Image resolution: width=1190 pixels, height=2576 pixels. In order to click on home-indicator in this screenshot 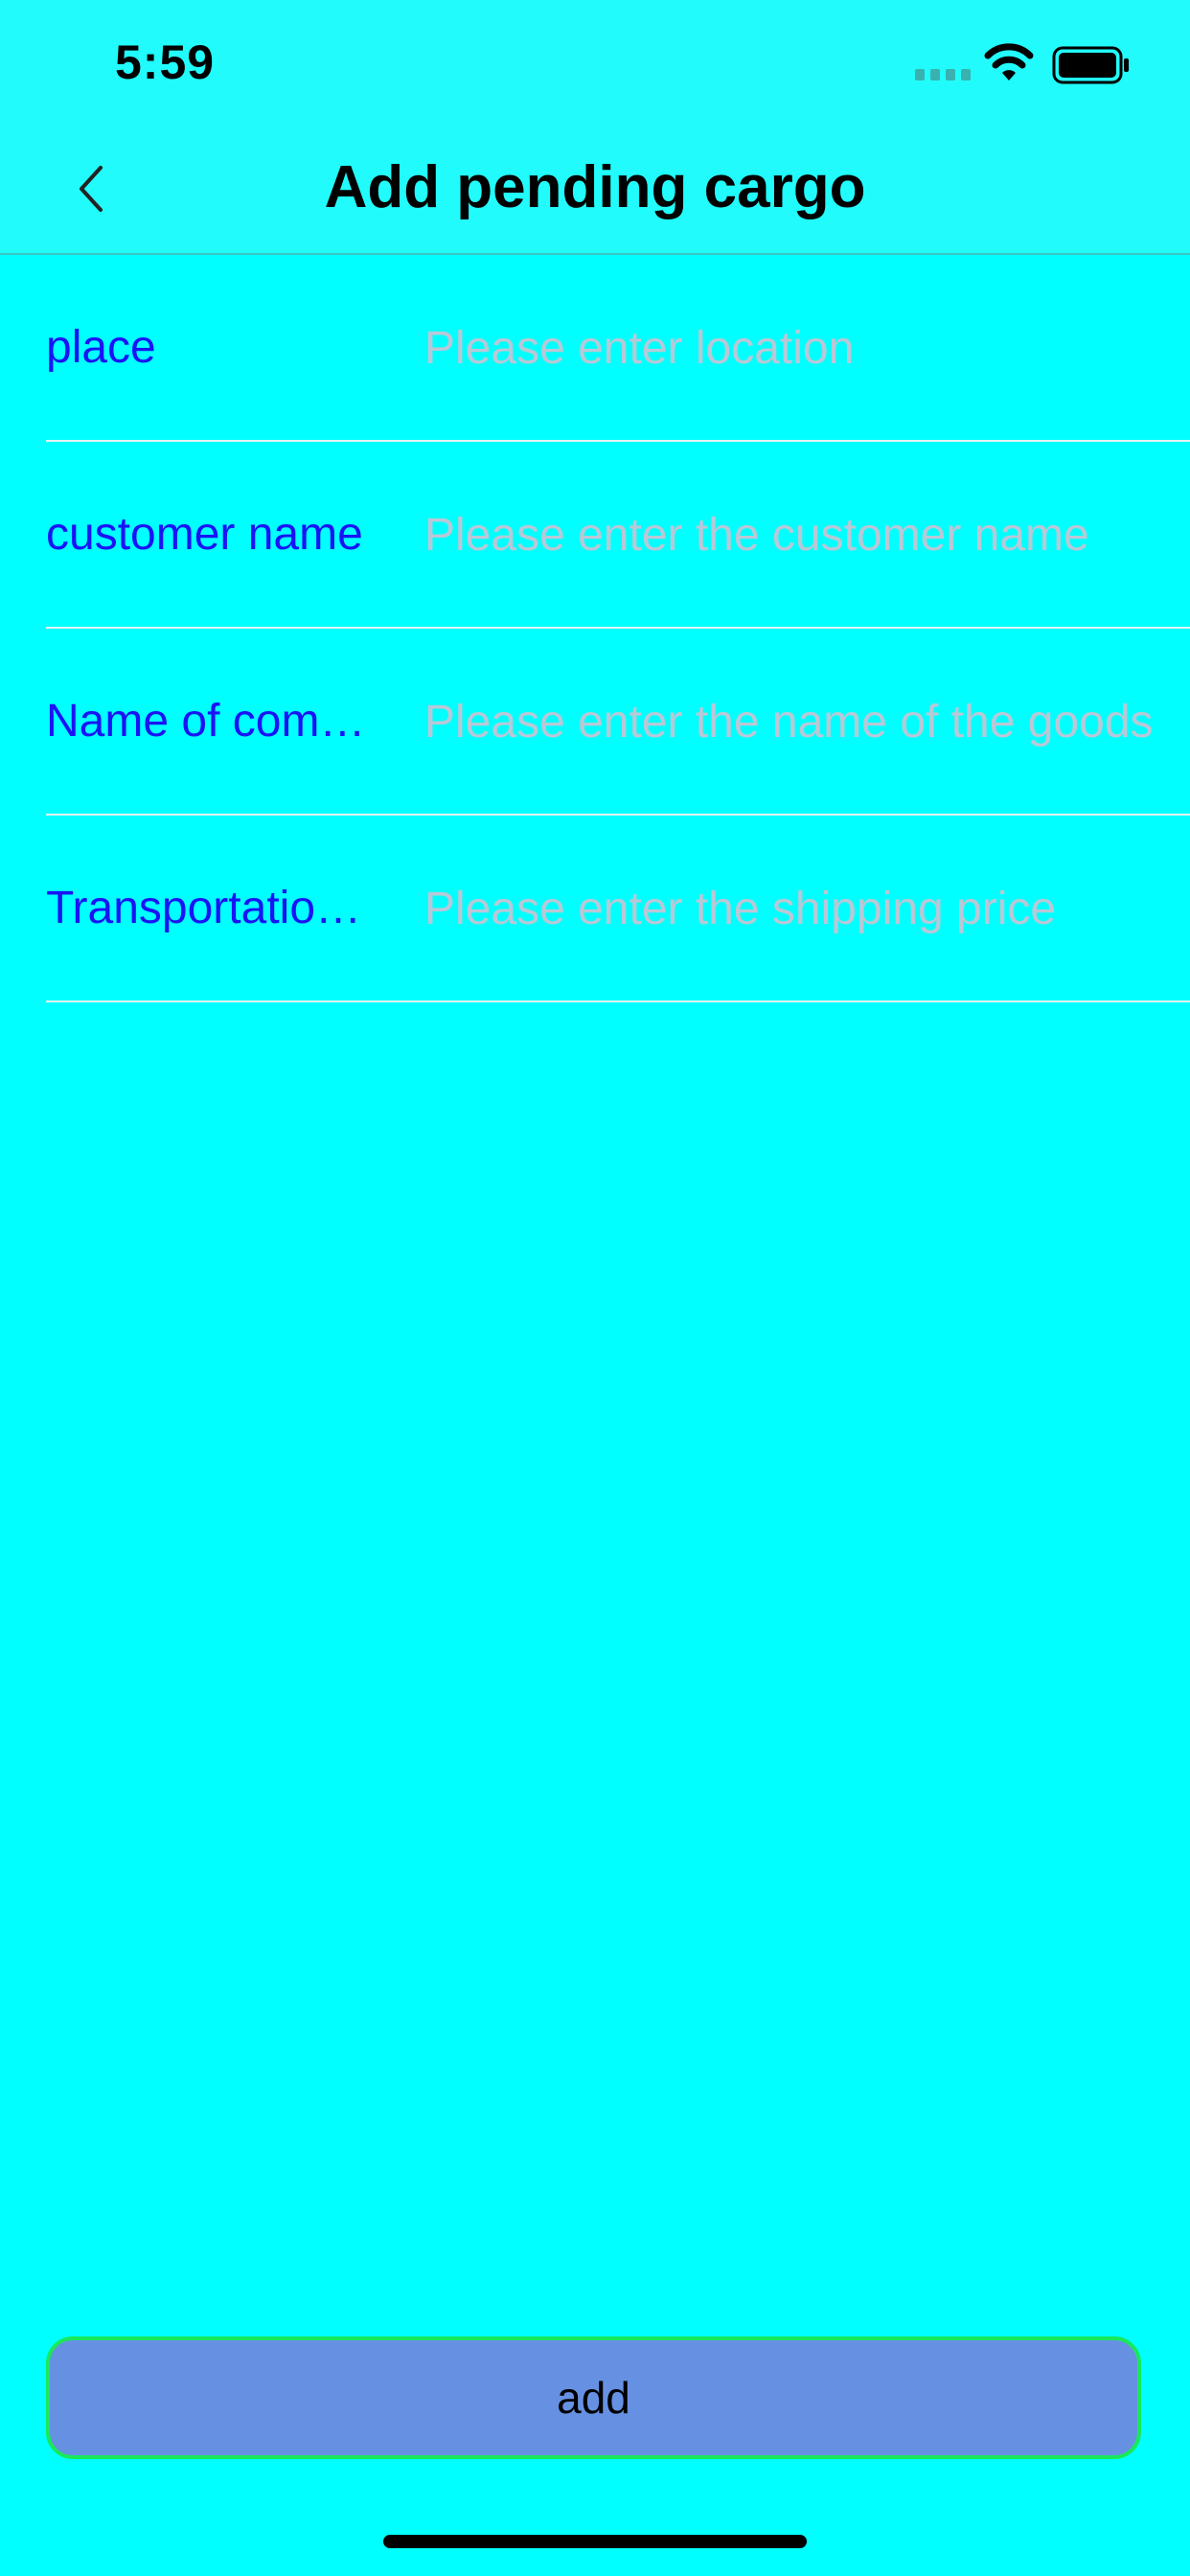, I will do `click(595, 2541)`.